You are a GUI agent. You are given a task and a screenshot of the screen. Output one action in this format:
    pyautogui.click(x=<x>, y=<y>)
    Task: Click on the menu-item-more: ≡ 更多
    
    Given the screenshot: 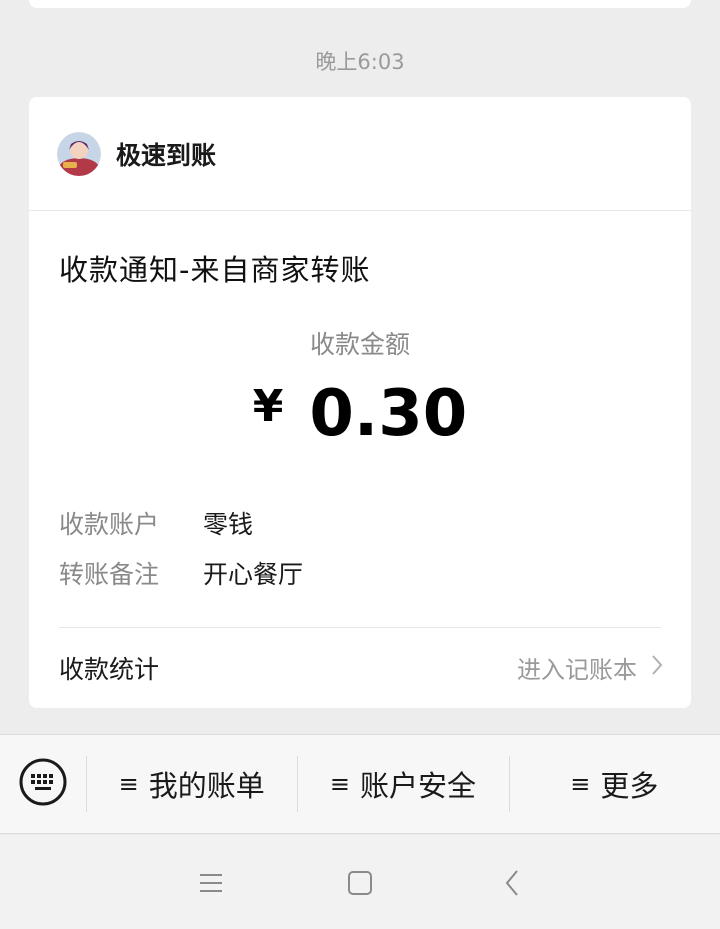 What is the action you would take?
    pyautogui.click(x=614, y=784)
    